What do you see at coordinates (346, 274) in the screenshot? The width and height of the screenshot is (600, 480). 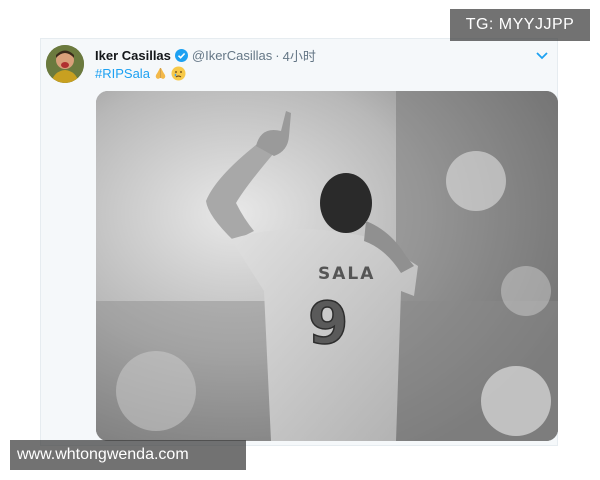 I see `jersey-name: SALA` at bounding box center [346, 274].